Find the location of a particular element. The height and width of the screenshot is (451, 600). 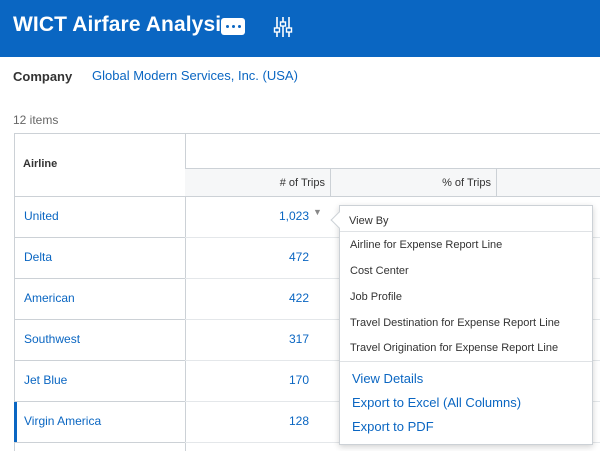

airline-link: American is located at coordinates (49, 298).